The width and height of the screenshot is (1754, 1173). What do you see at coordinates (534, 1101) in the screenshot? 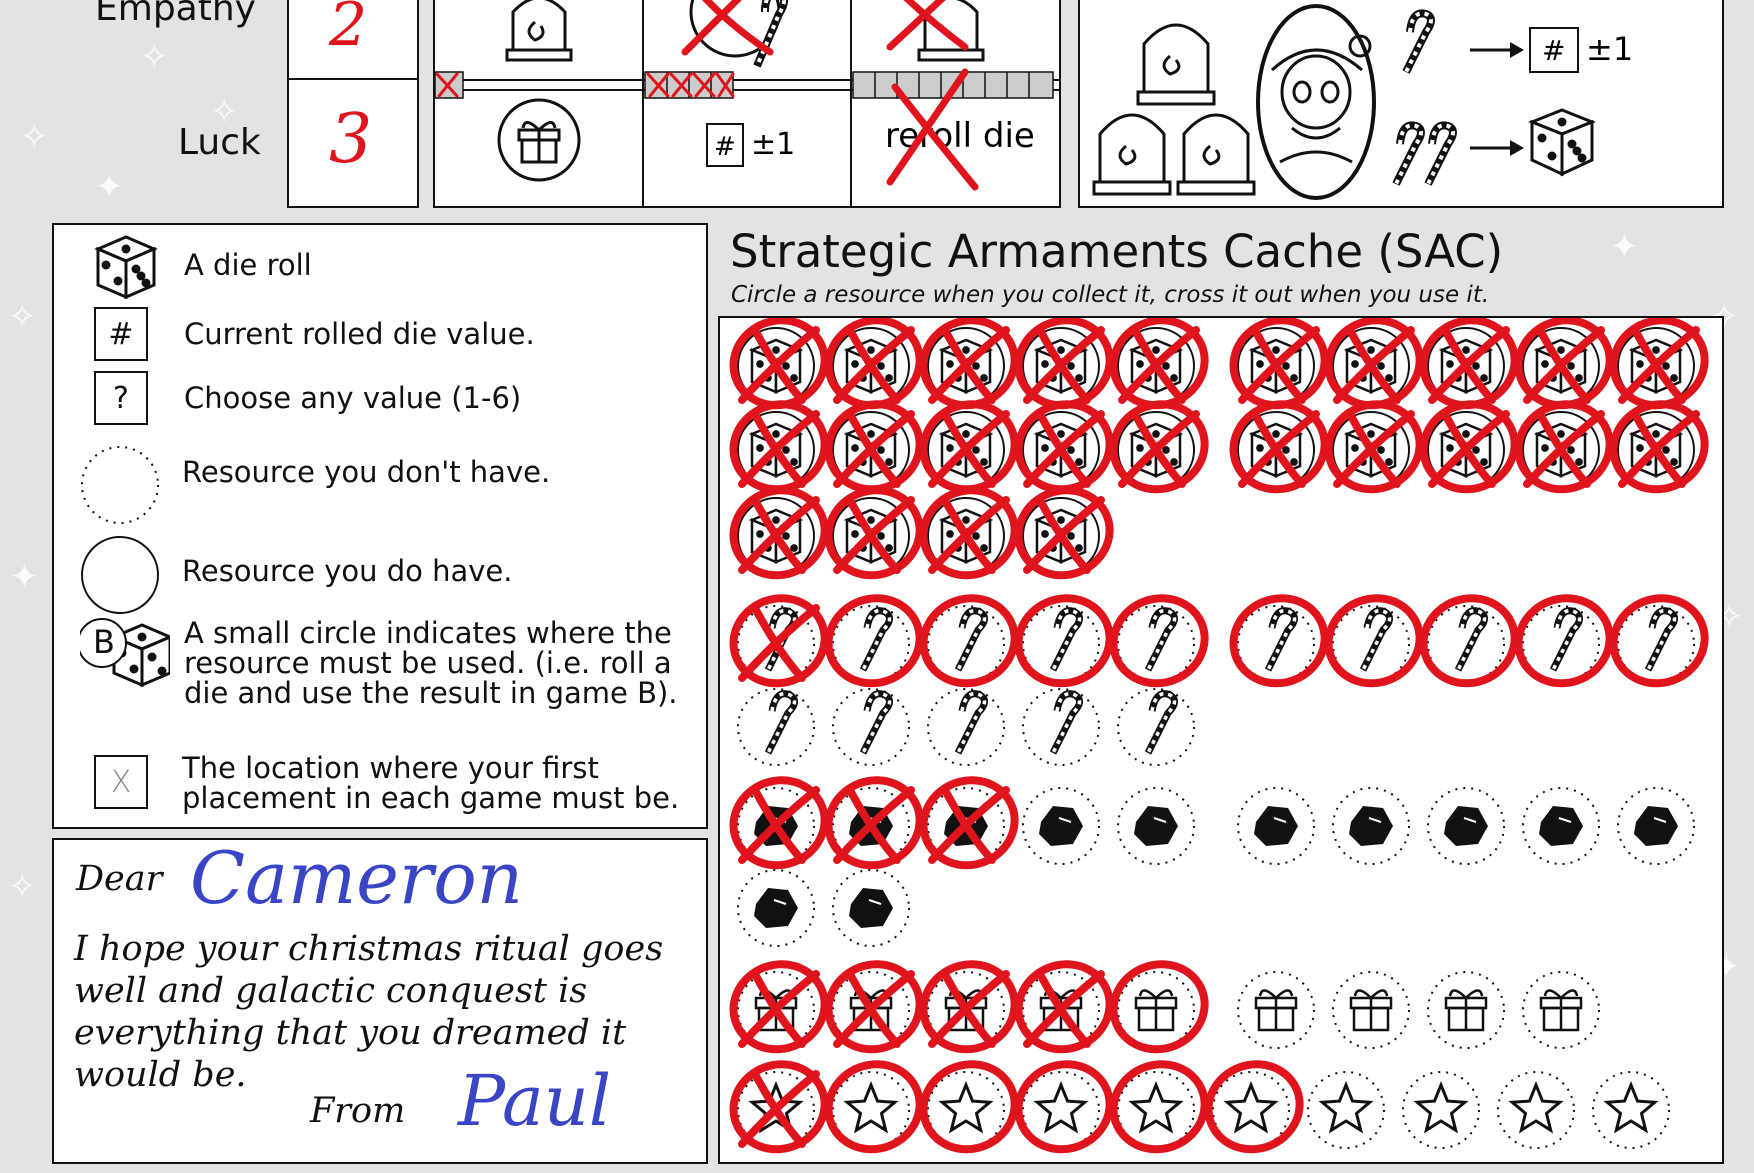
I see `letter-sender: Paul` at bounding box center [534, 1101].